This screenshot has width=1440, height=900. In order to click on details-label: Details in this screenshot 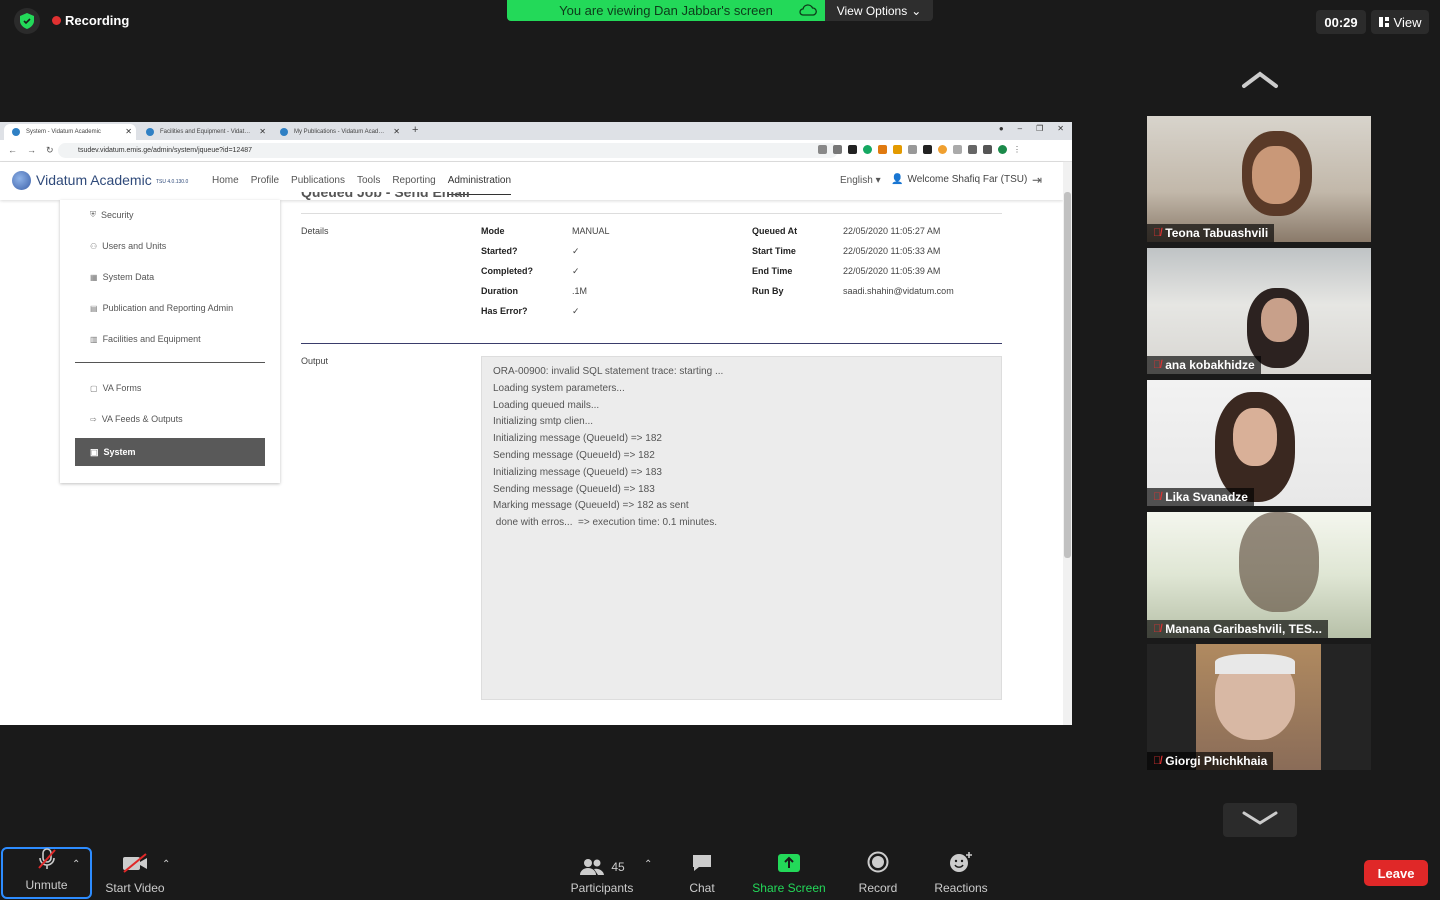, I will do `click(315, 231)`.